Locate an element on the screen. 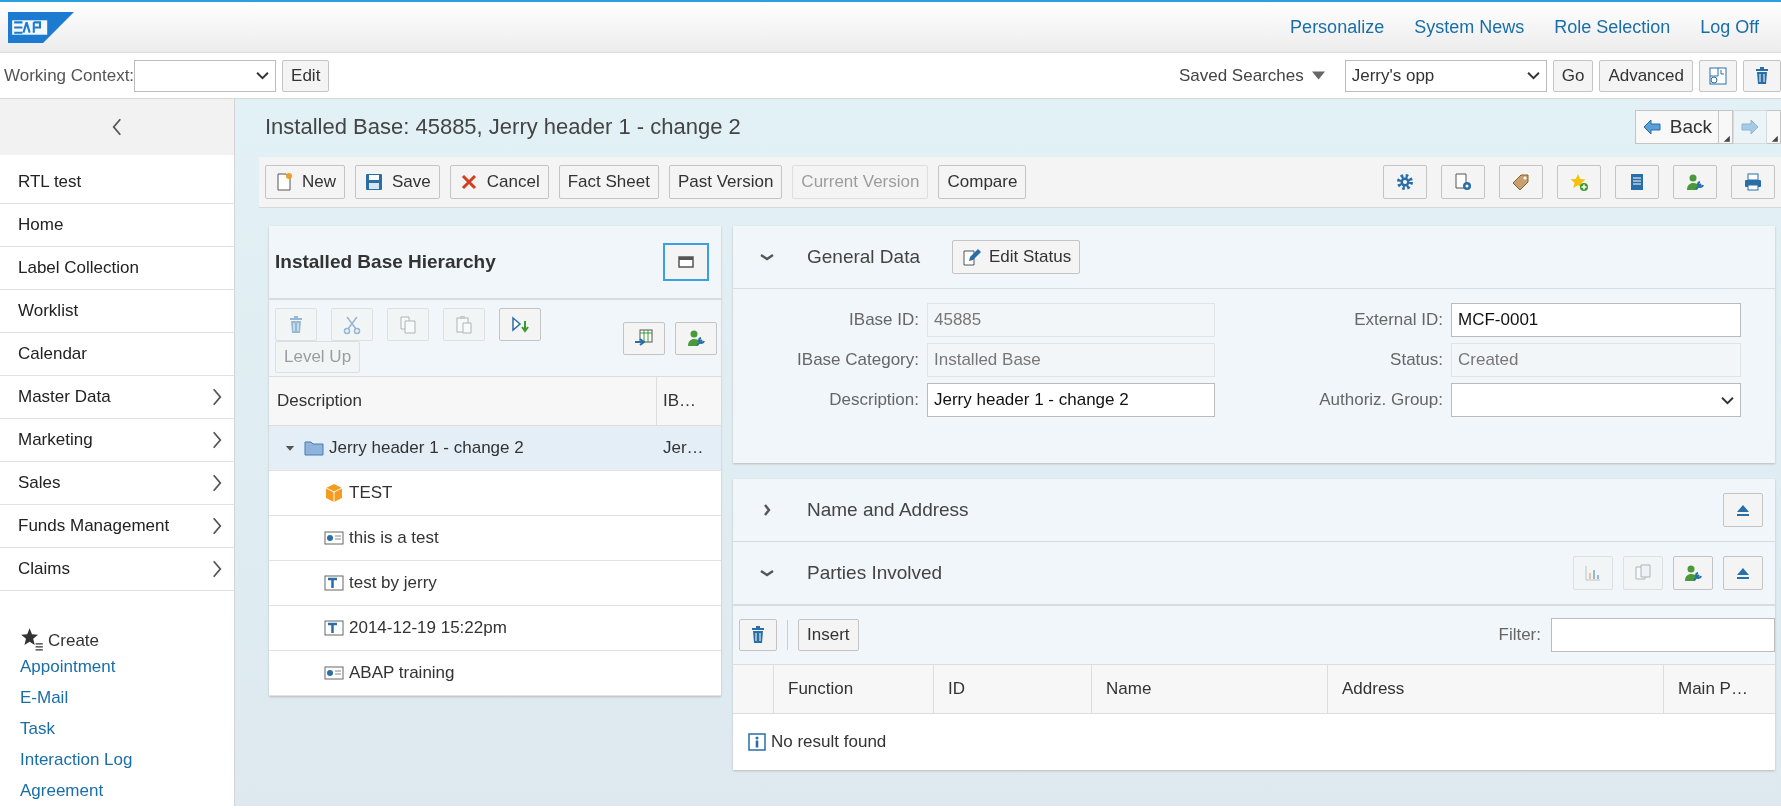 This screenshot has width=1781, height=809. panel-title: Installed Base Hierarchy is located at coordinates (385, 262).